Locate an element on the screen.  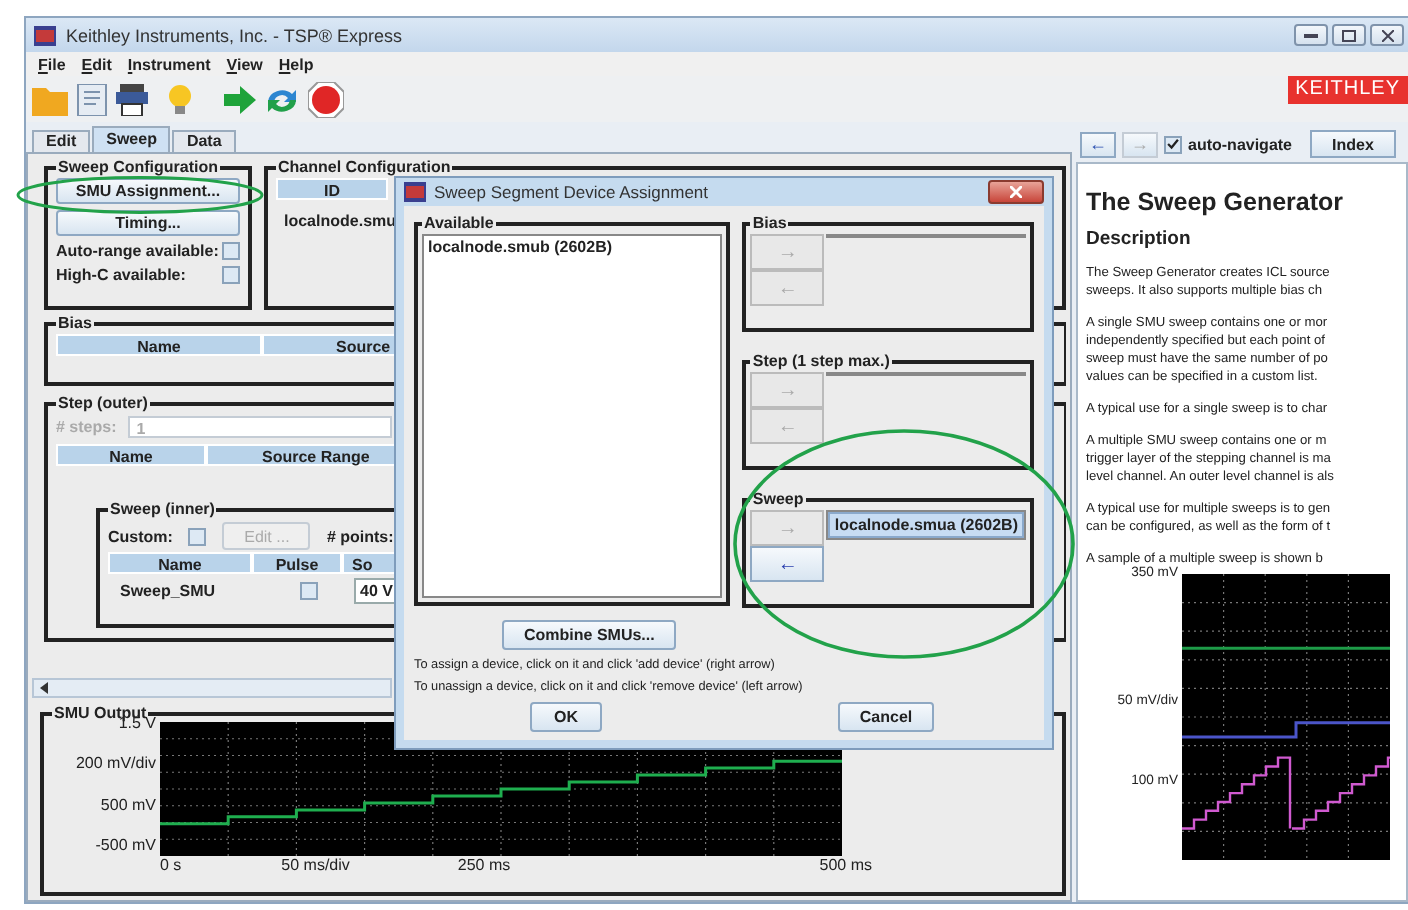
index-button: Index is located at coordinates (1353, 144).